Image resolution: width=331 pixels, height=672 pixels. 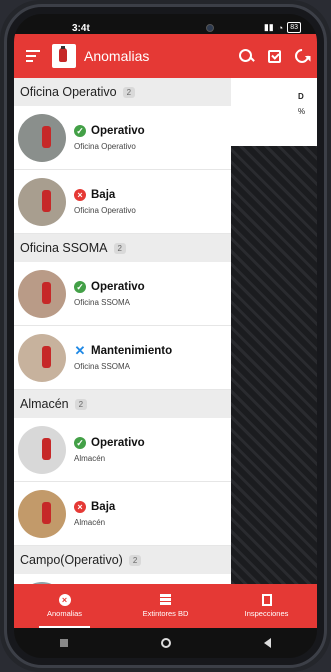 I want to click on partial-card-title: D, so click(x=301, y=96).